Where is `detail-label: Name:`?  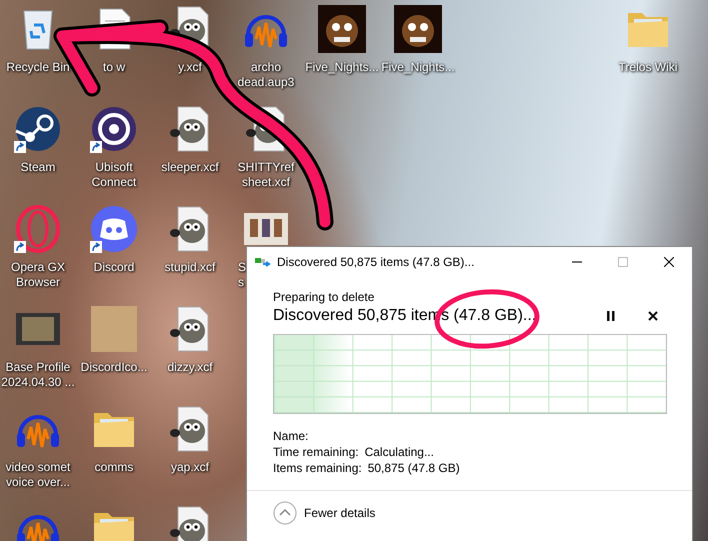
detail-label: Name: is located at coordinates (290, 436).